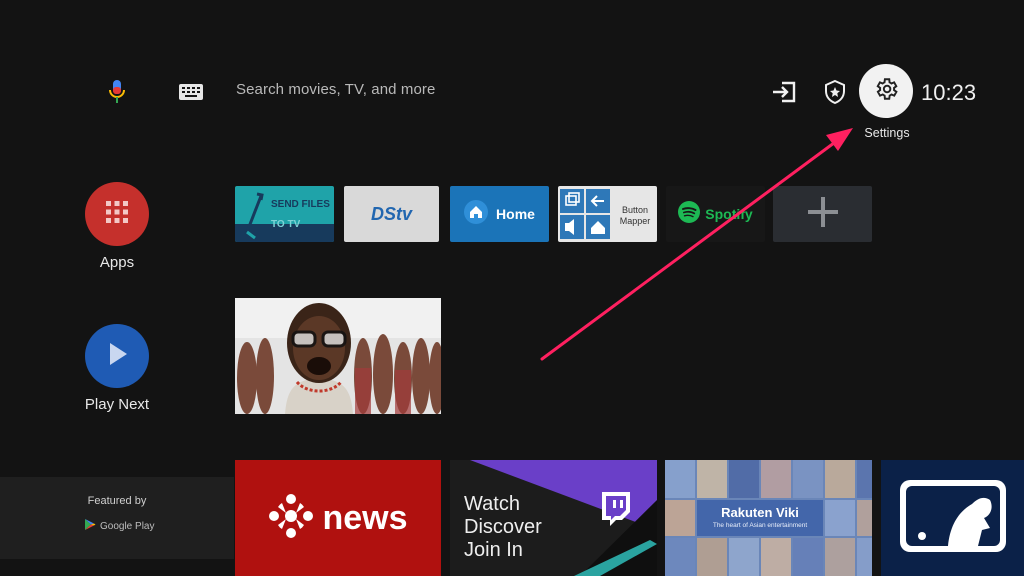  Describe the element at coordinates (635, 210) in the screenshot. I see `button-mapper-line1: Button` at that location.